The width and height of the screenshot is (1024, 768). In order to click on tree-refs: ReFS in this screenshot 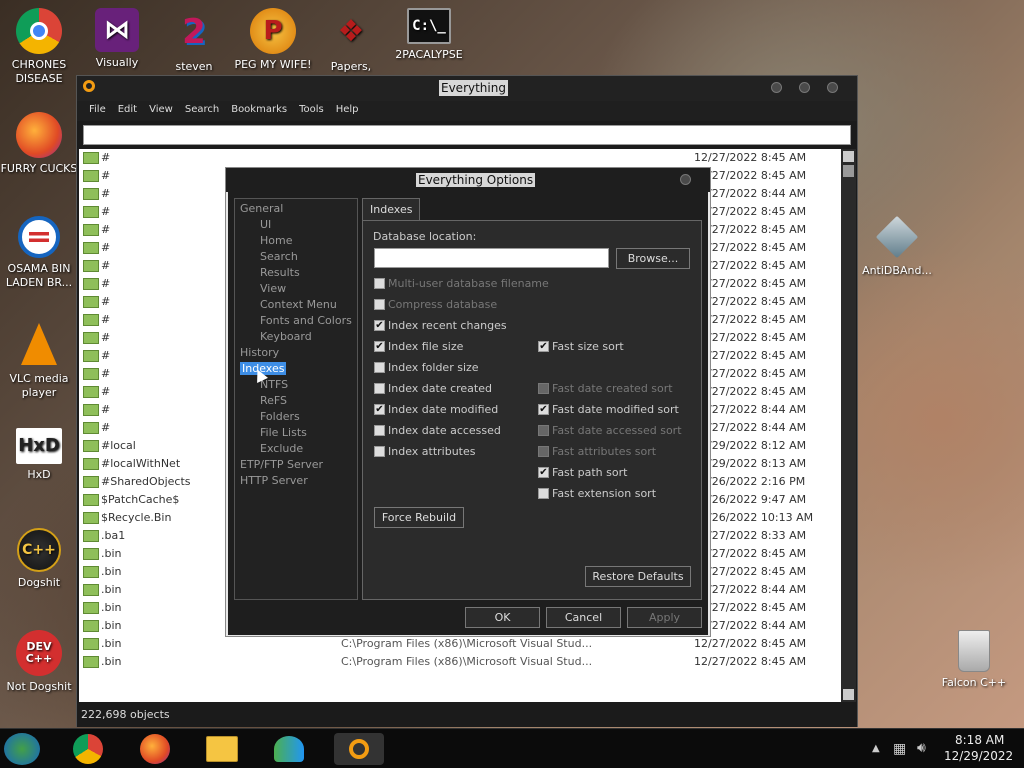, I will do `click(273, 400)`.